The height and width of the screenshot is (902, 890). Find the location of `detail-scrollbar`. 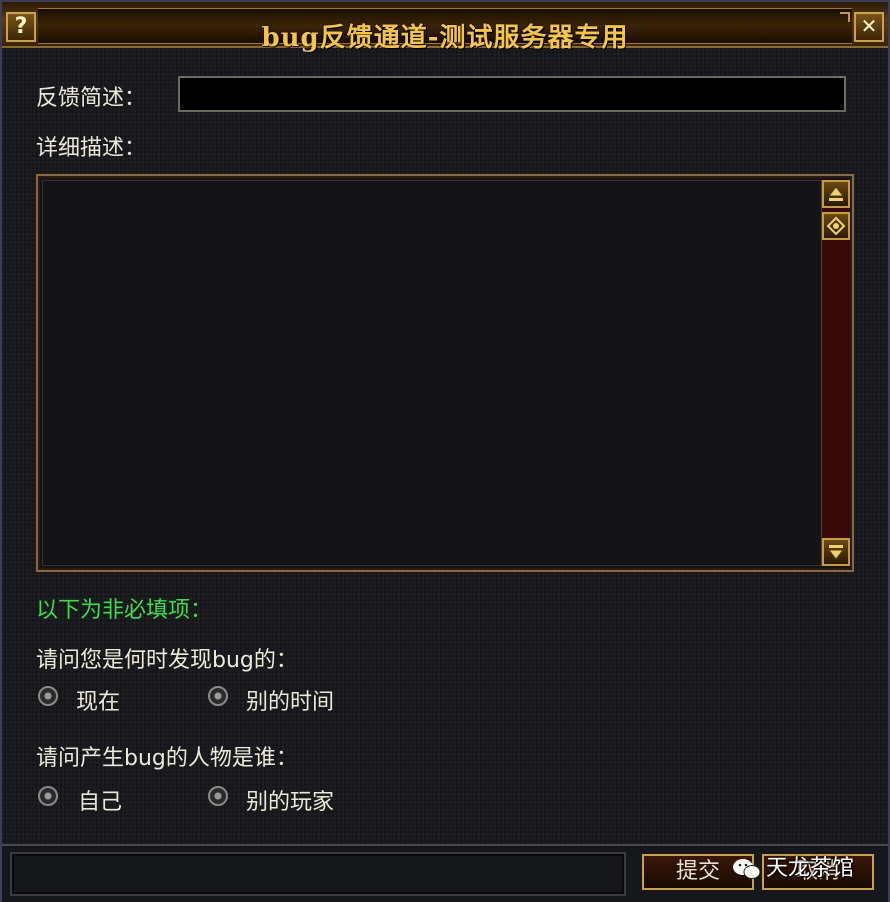

detail-scrollbar is located at coordinates (835, 373).